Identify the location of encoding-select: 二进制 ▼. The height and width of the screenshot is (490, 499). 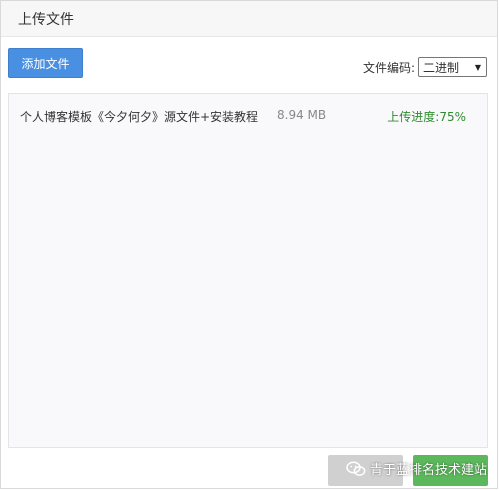
(452, 67).